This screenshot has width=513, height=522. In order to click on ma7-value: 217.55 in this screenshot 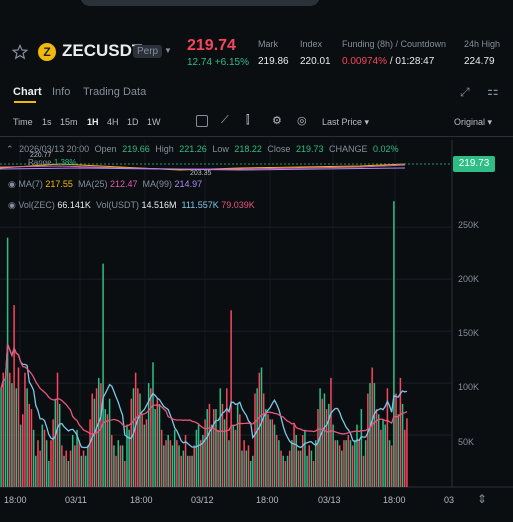, I will do `click(59, 184)`.